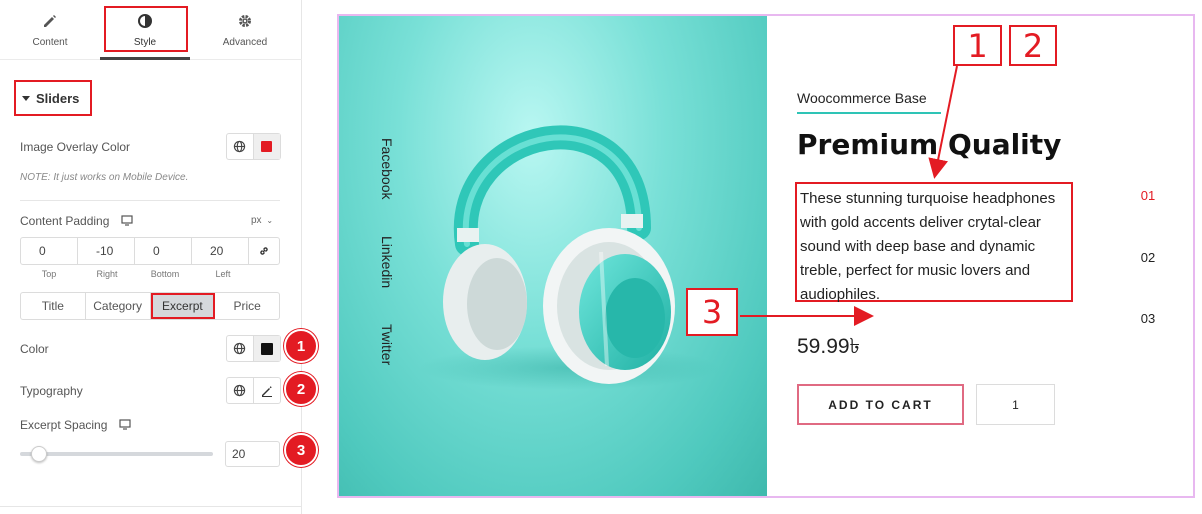  I want to click on step-badge-2: 2, so click(301, 389).